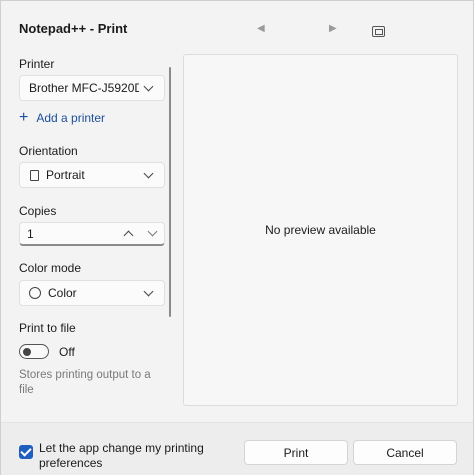 The width and height of the screenshot is (474, 475). I want to click on chevron-up-icon, so click(128, 235).